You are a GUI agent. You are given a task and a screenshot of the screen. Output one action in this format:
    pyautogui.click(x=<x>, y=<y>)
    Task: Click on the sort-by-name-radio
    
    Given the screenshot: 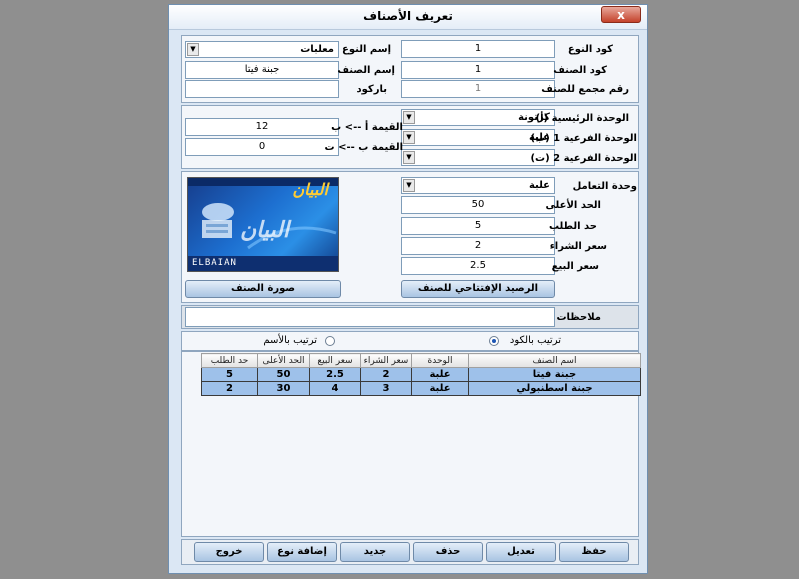 What is the action you would take?
    pyautogui.click(x=330, y=341)
    